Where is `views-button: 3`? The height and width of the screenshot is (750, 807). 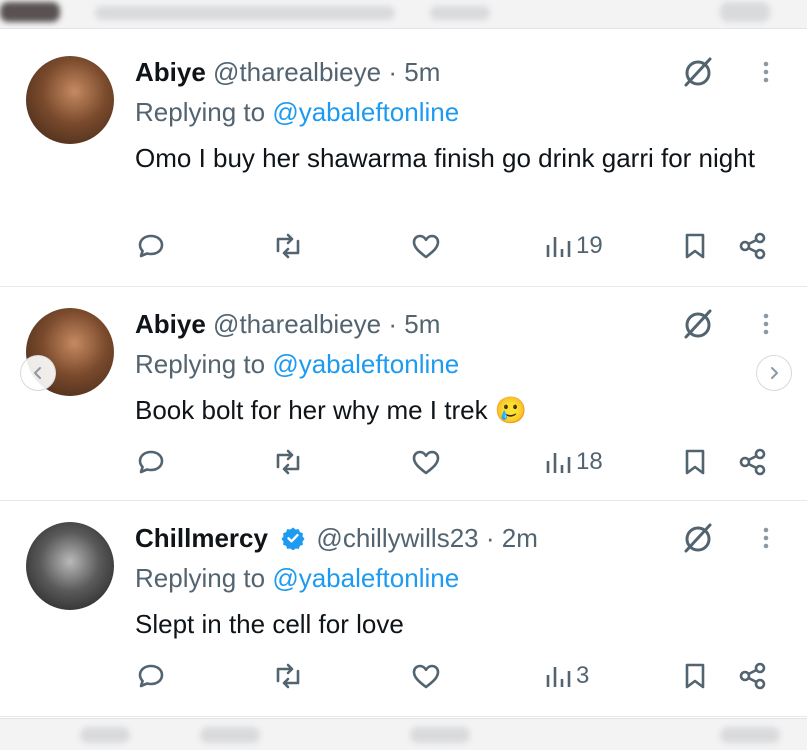
views-button: 3 is located at coordinates (566, 676).